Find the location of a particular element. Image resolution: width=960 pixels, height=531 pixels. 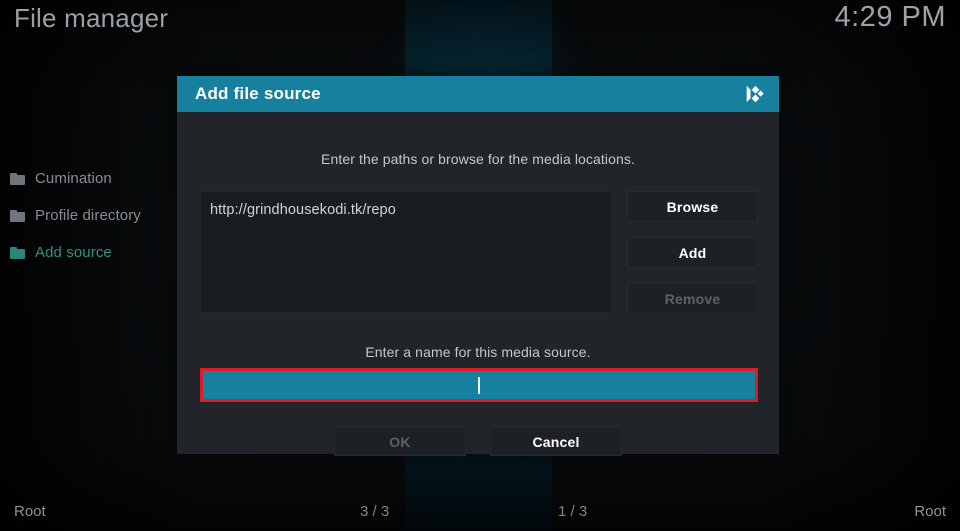

browse-button: Browse is located at coordinates (692, 206).